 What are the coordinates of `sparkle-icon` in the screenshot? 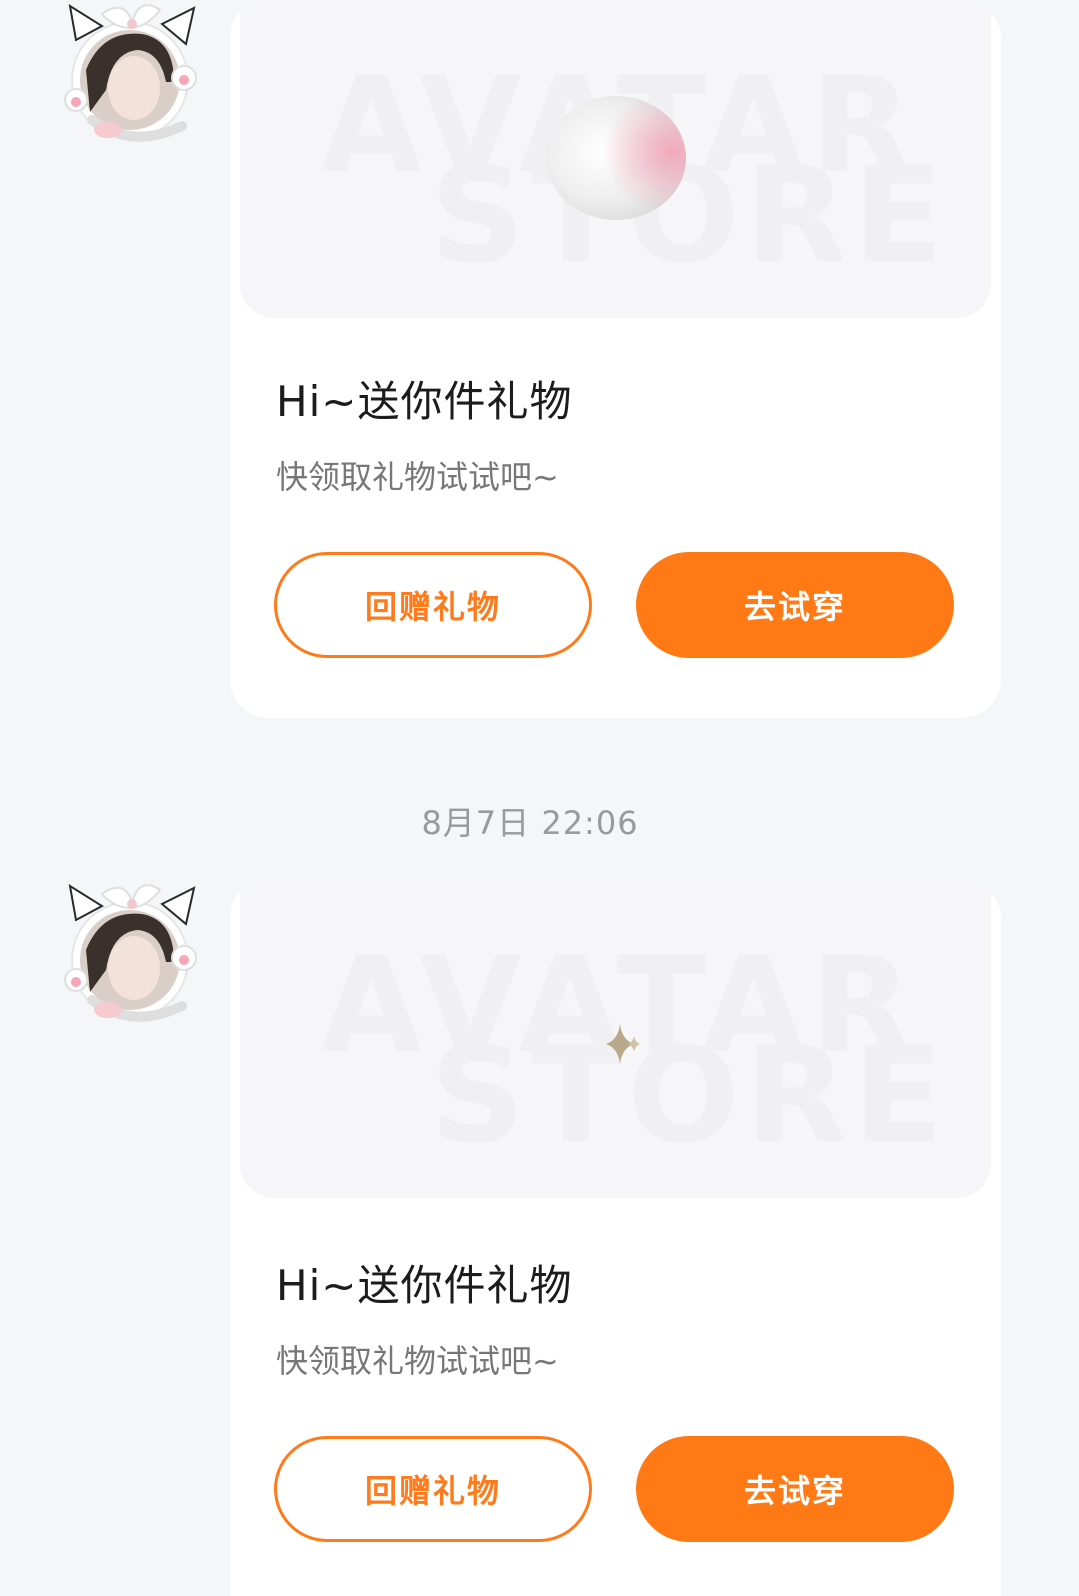 It's located at (623, 1044).